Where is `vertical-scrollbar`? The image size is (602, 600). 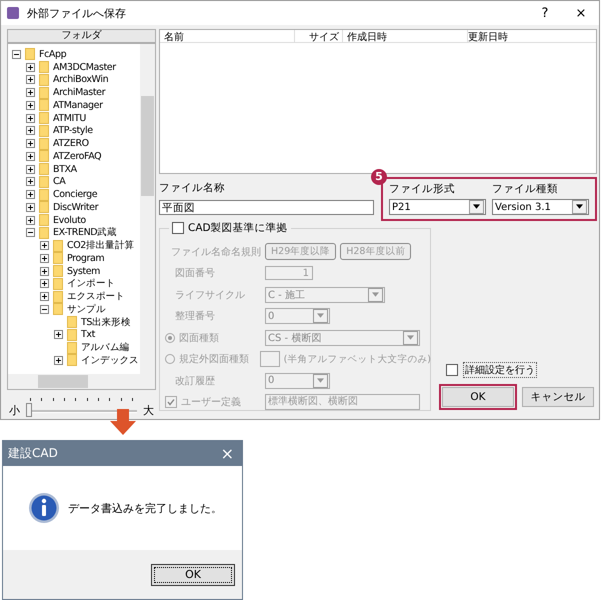 vertical-scrollbar is located at coordinates (147, 209).